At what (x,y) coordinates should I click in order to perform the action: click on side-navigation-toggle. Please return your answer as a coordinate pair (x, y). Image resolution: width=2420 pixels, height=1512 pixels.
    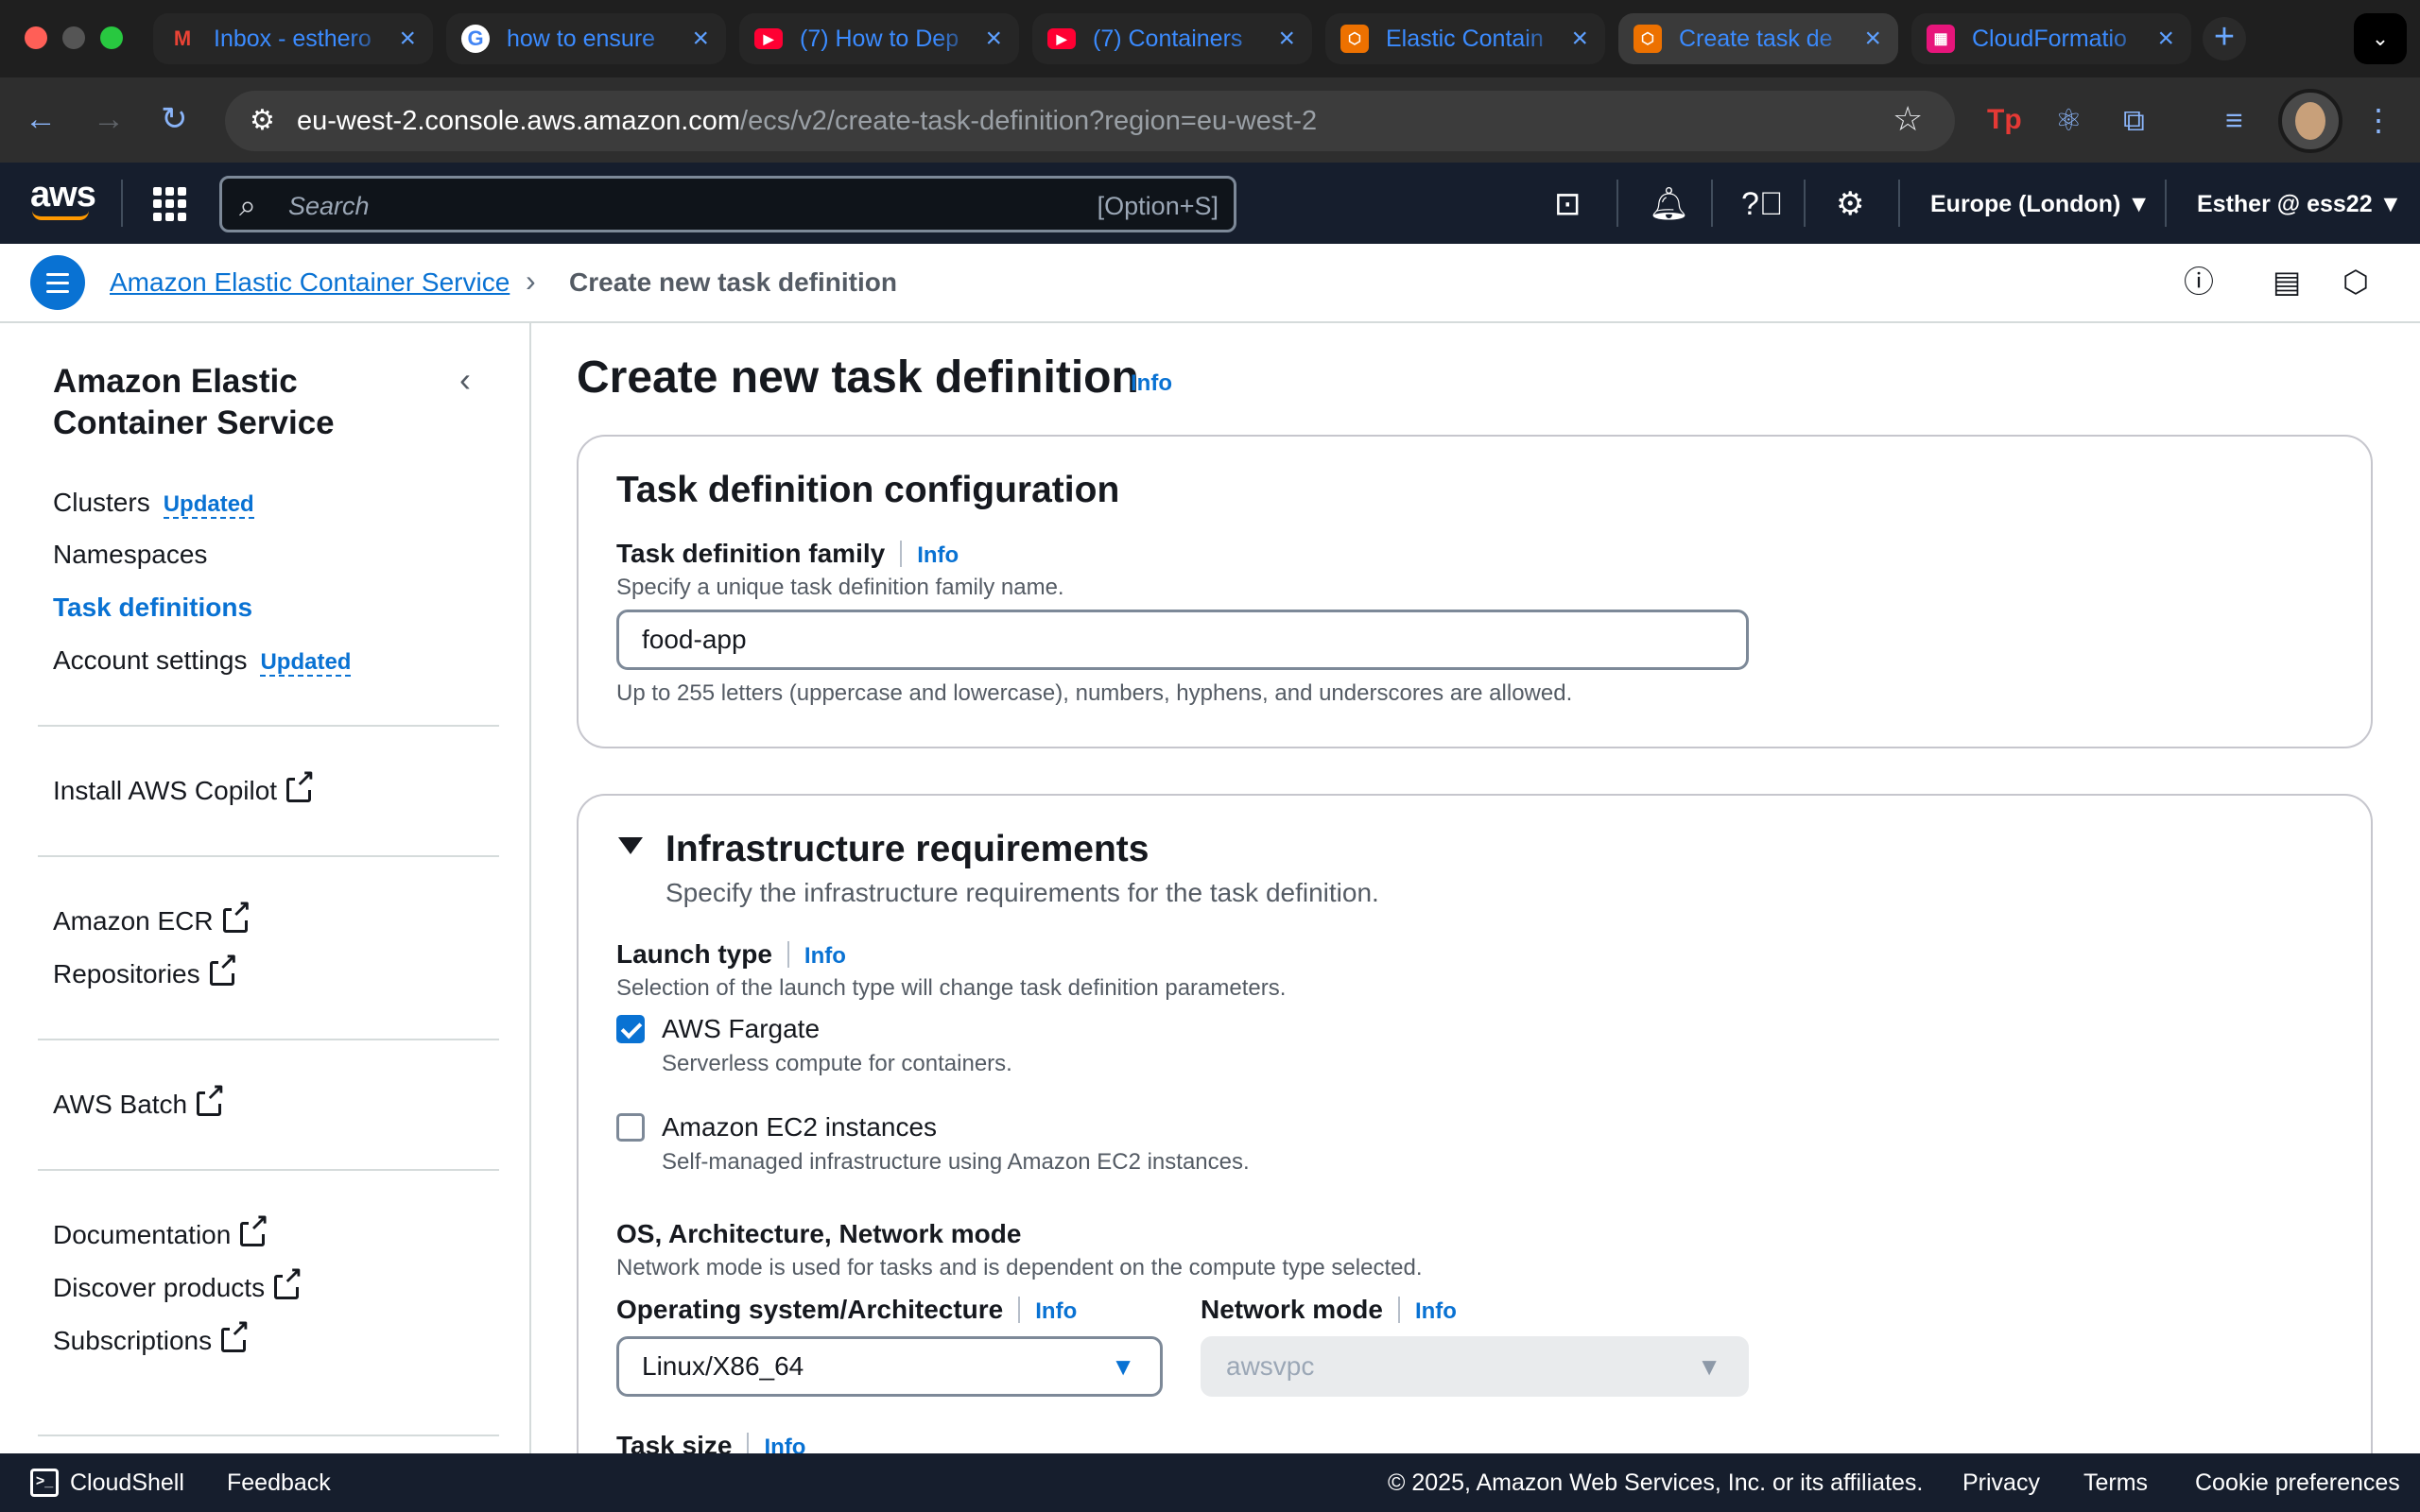
    Looking at the image, I should click on (57, 282).